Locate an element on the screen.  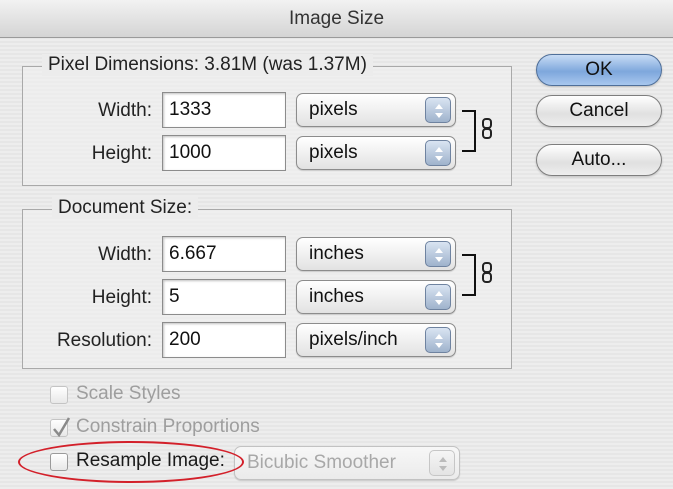
constrain-proportions-checkbox is located at coordinates (60, 427).